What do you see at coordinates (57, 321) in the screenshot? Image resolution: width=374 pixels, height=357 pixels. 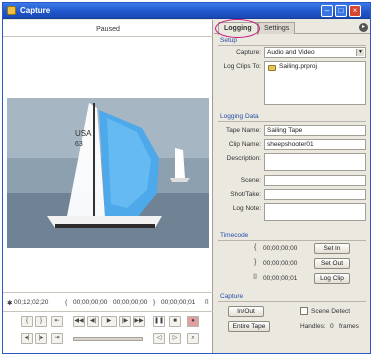 I see `go-to-in-icon: ⇤` at bounding box center [57, 321].